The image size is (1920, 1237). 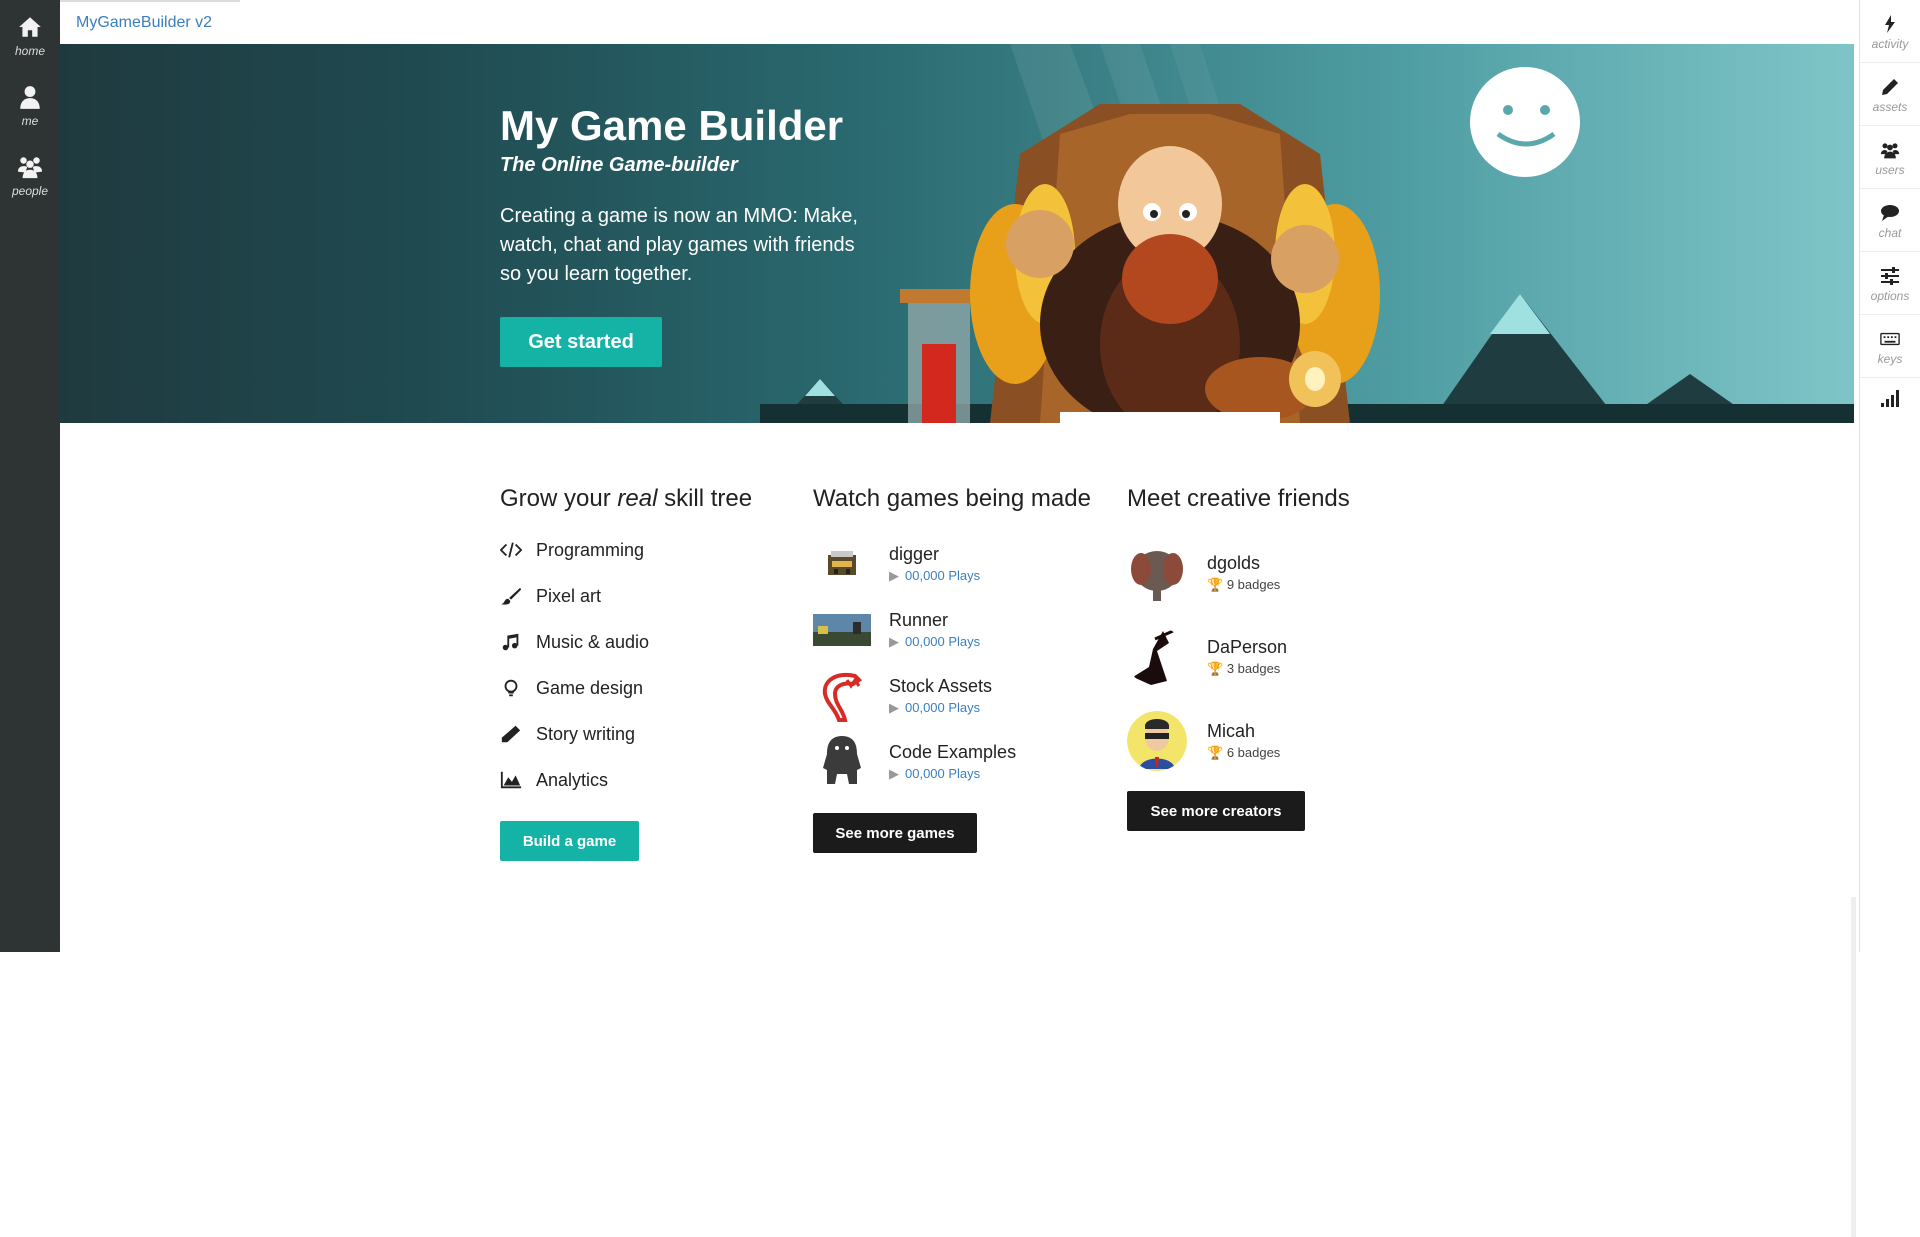 What do you see at coordinates (953, 752) in the screenshot?
I see `game-name: Code Examples` at bounding box center [953, 752].